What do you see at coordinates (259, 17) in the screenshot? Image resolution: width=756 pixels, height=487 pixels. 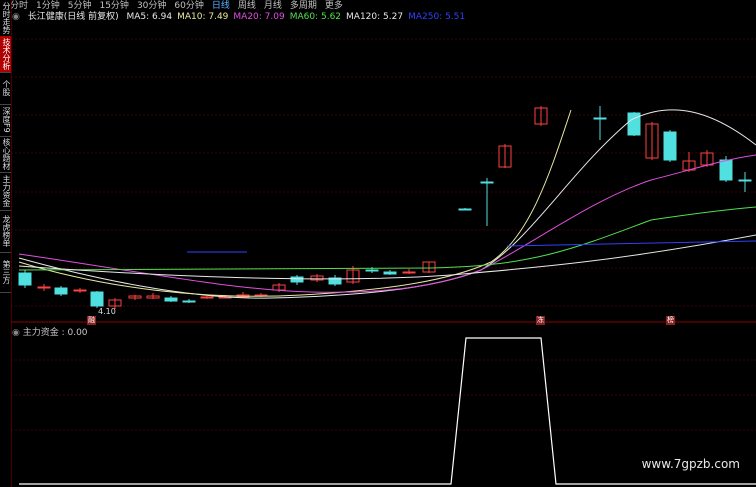 I see `ma-label-2: MA20: 7.09` at bounding box center [259, 17].